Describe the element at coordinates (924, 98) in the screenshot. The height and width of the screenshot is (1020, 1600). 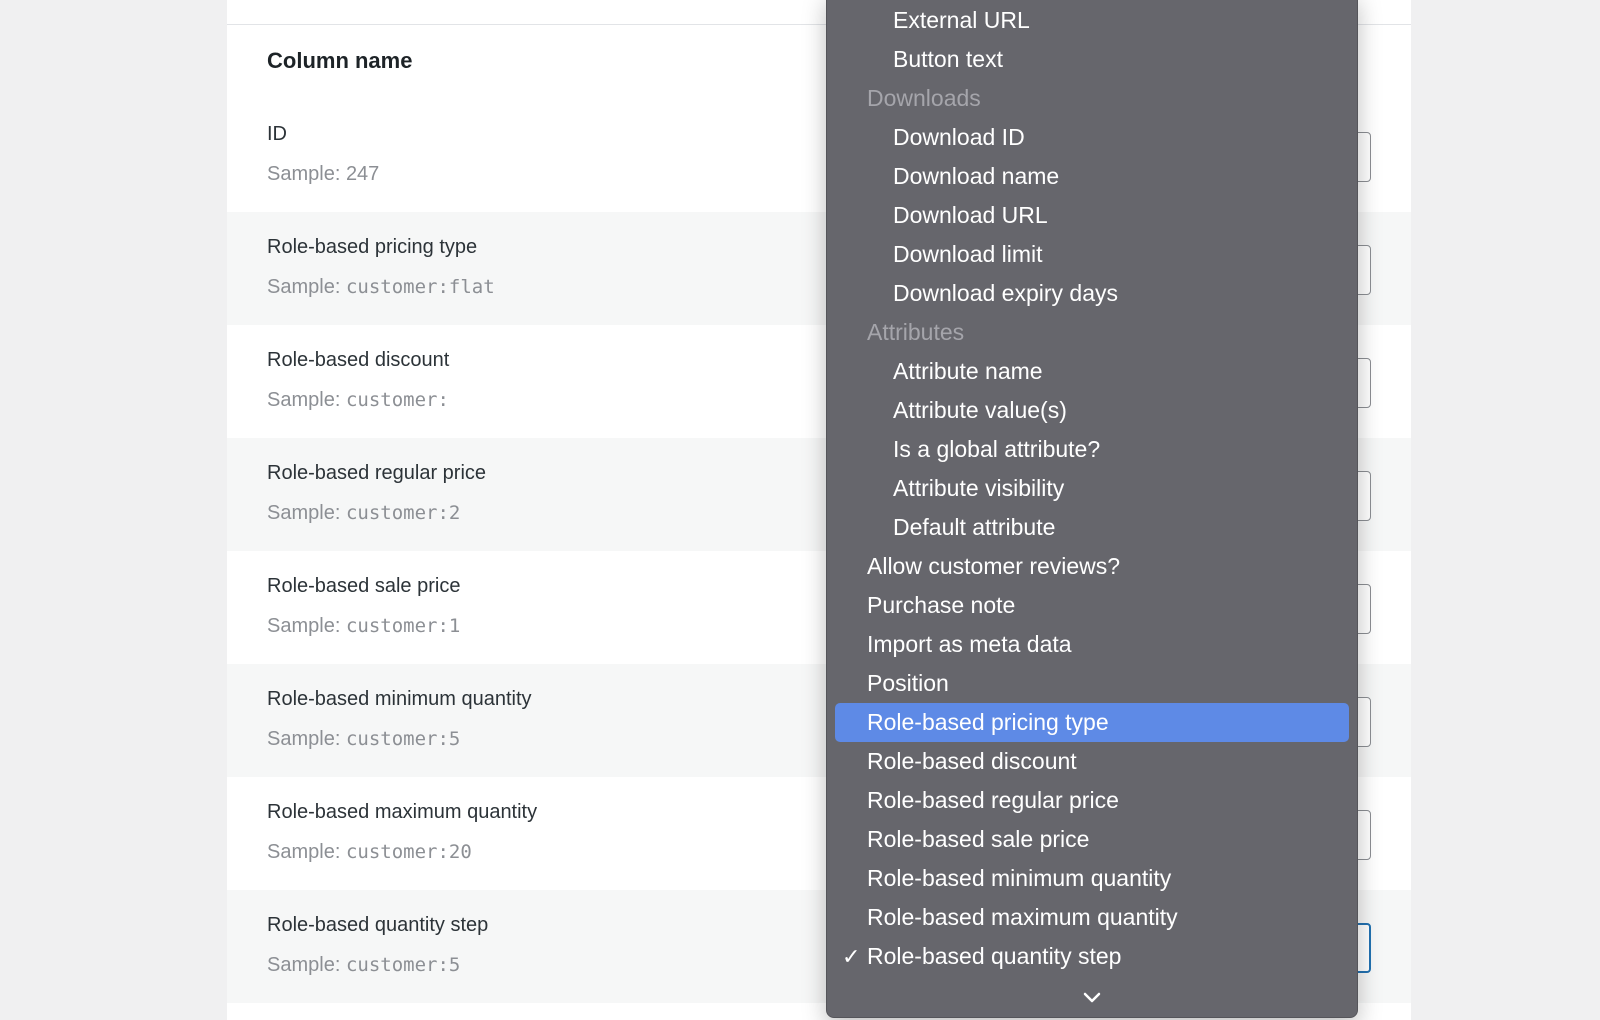
I see `dropdown-option-label: Downloads` at that location.